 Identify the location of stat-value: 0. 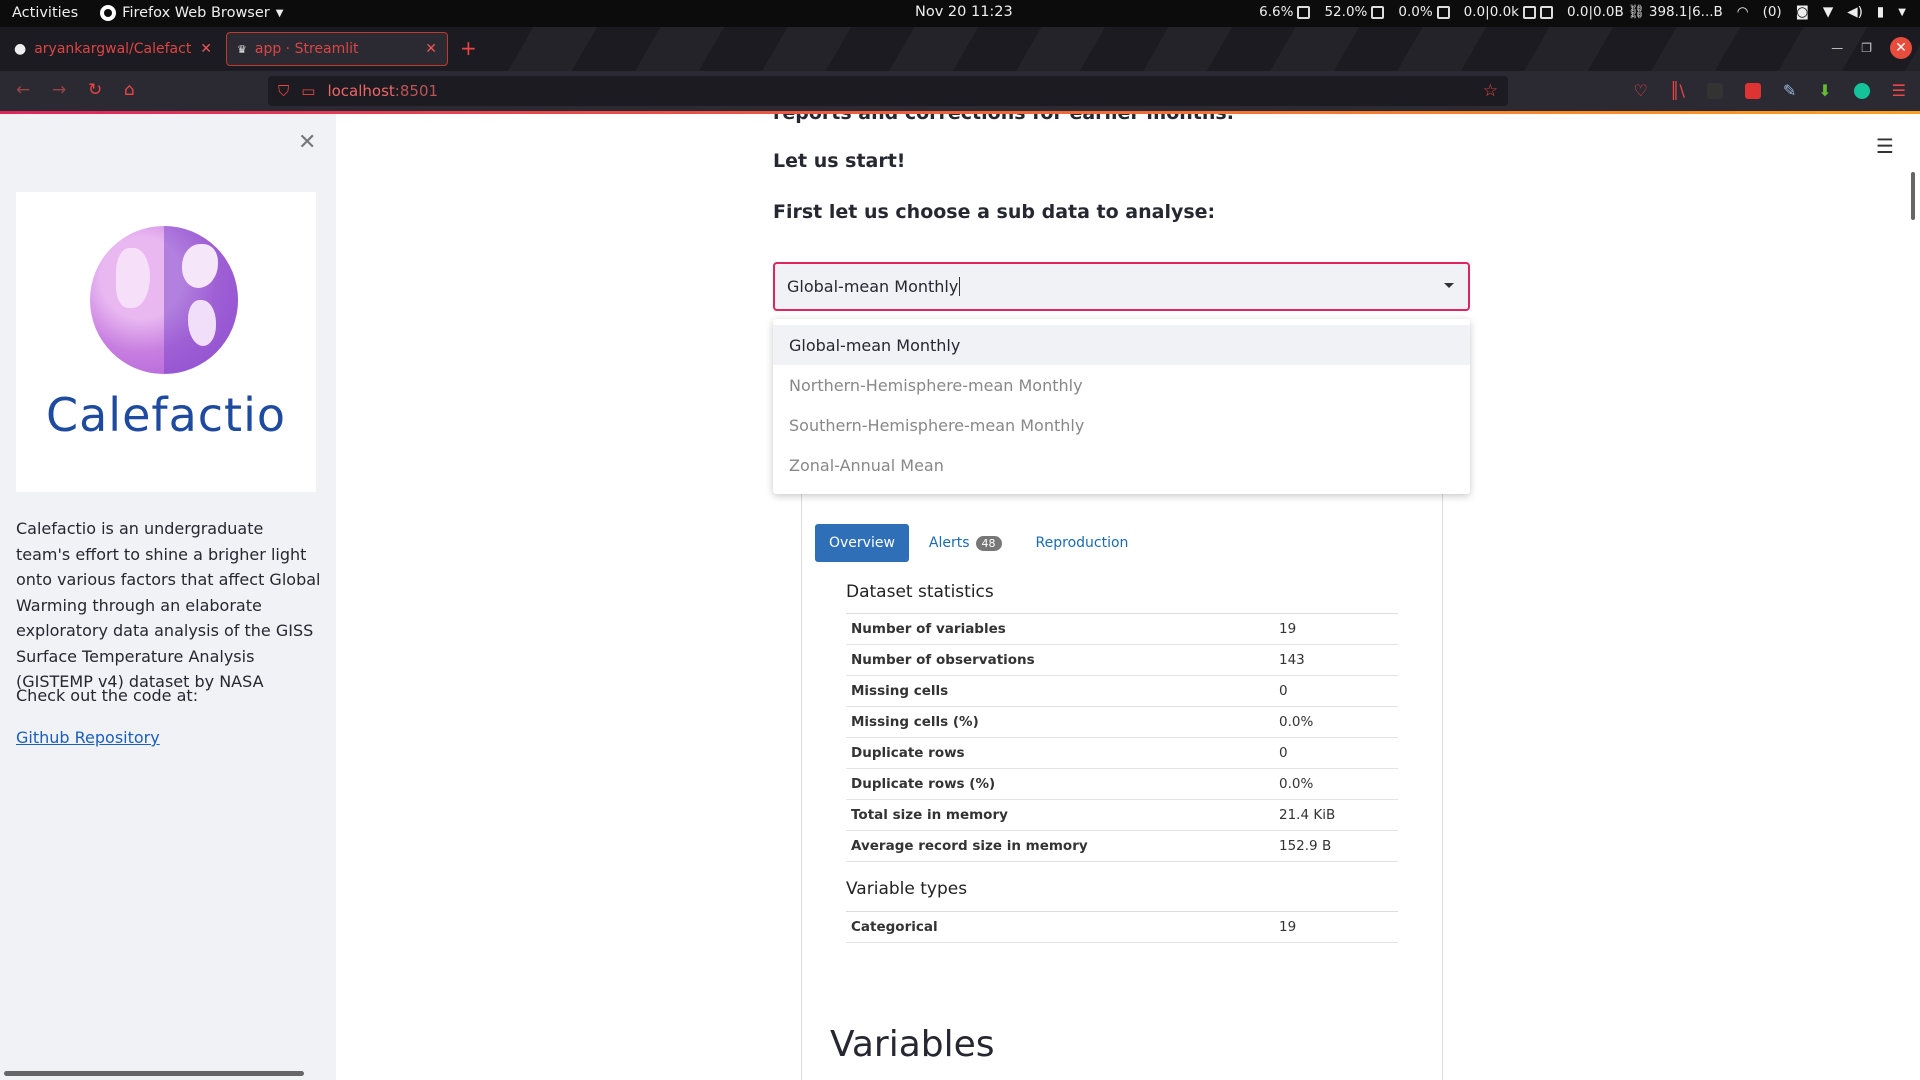
(1336, 691).